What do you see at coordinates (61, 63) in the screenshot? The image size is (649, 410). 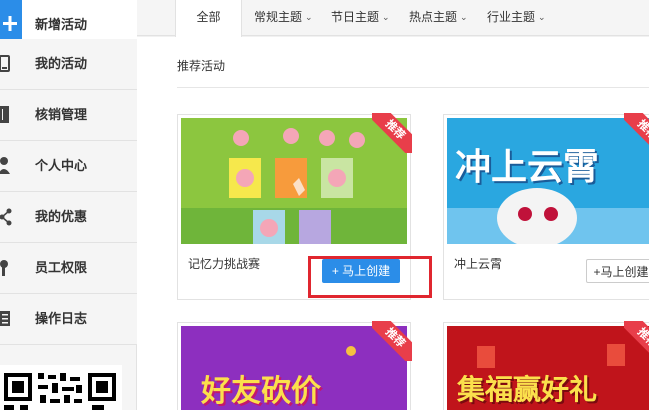 I see `sidebar-item-label: 我的活动` at bounding box center [61, 63].